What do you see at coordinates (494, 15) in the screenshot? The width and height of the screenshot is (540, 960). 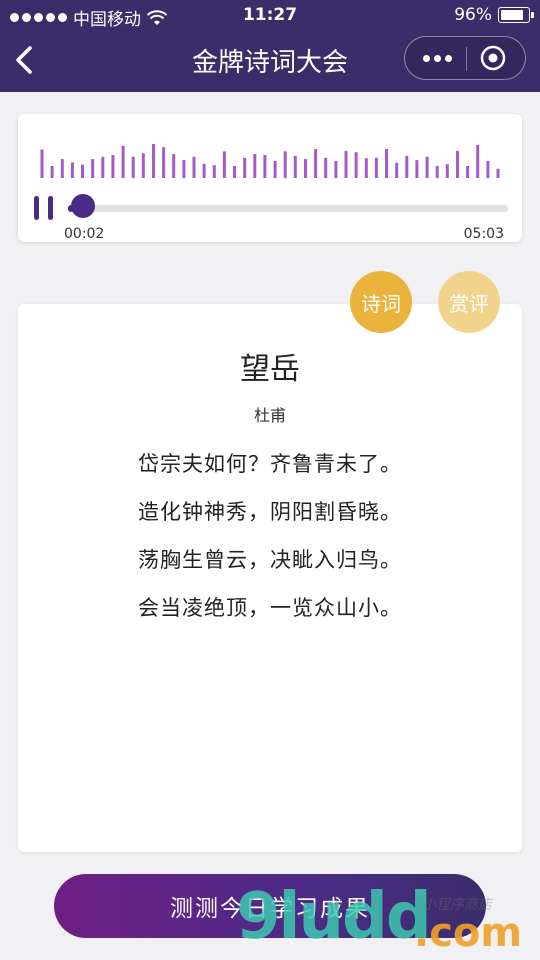 I see `status-right: 96%` at bounding box center [494, 15].